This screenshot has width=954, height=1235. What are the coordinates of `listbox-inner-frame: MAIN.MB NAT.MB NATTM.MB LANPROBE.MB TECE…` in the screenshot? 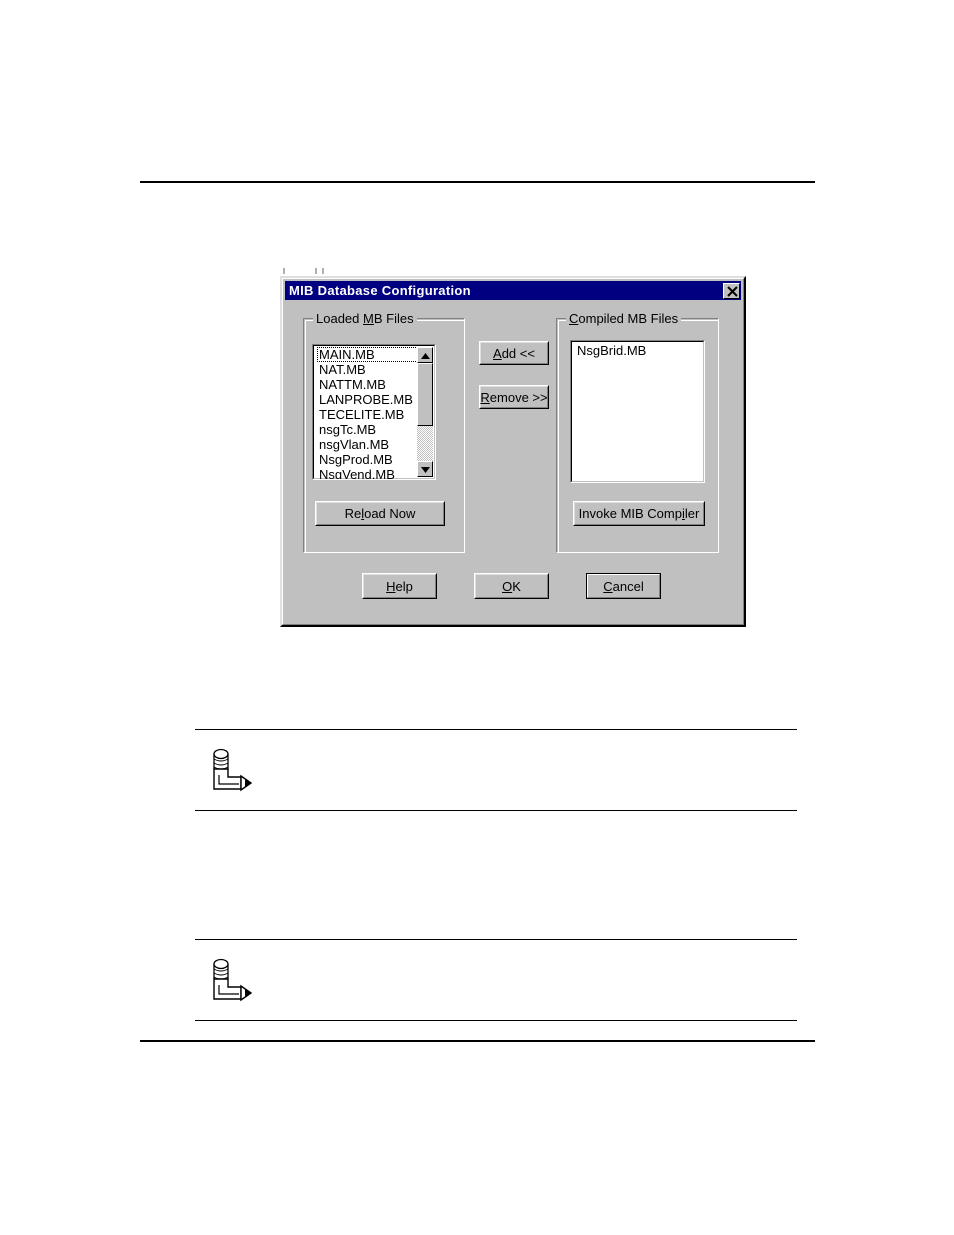 It's located at (374, 412).